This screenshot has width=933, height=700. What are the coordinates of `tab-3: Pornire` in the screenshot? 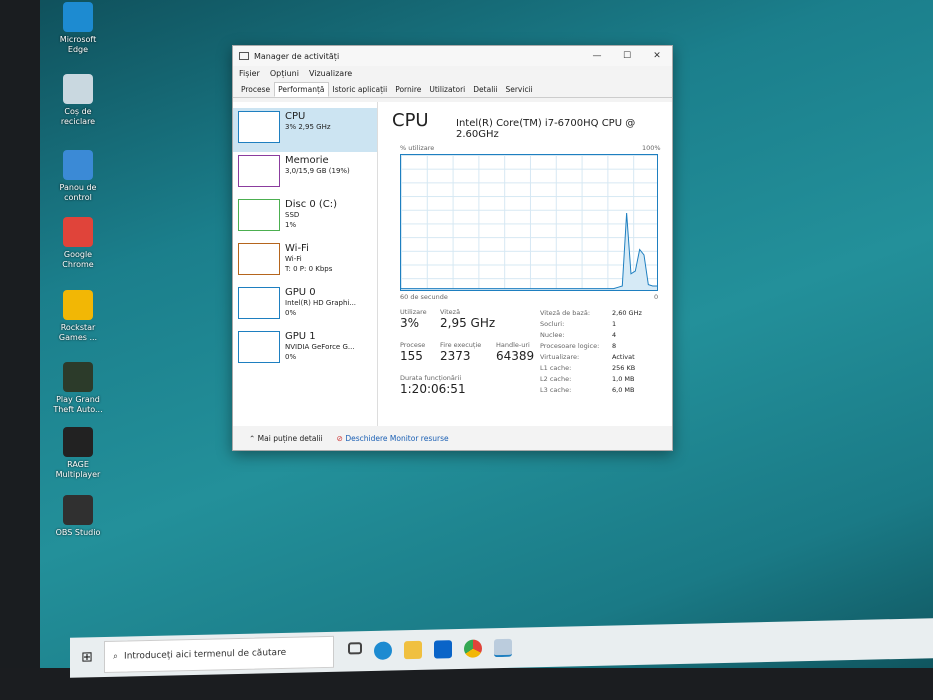 It's located at (408, 89).